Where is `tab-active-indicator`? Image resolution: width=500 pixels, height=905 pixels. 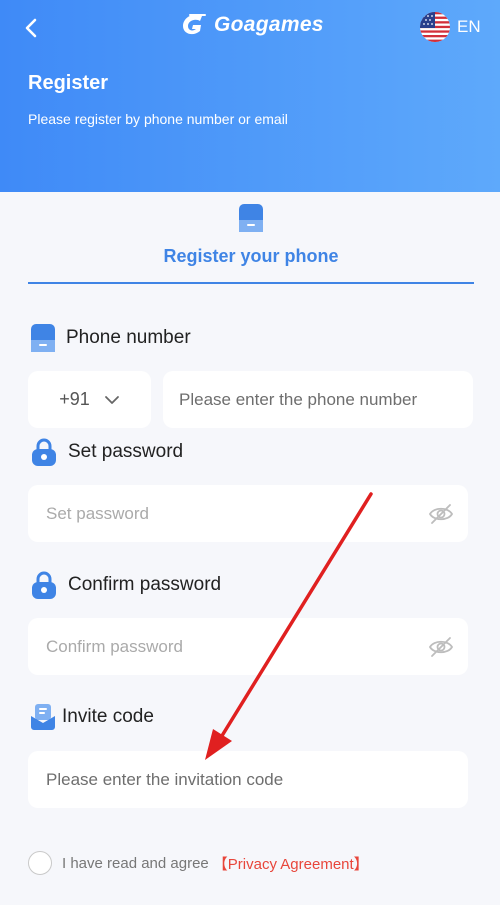
tab-active-indicator is located at coordinates (251, 283).